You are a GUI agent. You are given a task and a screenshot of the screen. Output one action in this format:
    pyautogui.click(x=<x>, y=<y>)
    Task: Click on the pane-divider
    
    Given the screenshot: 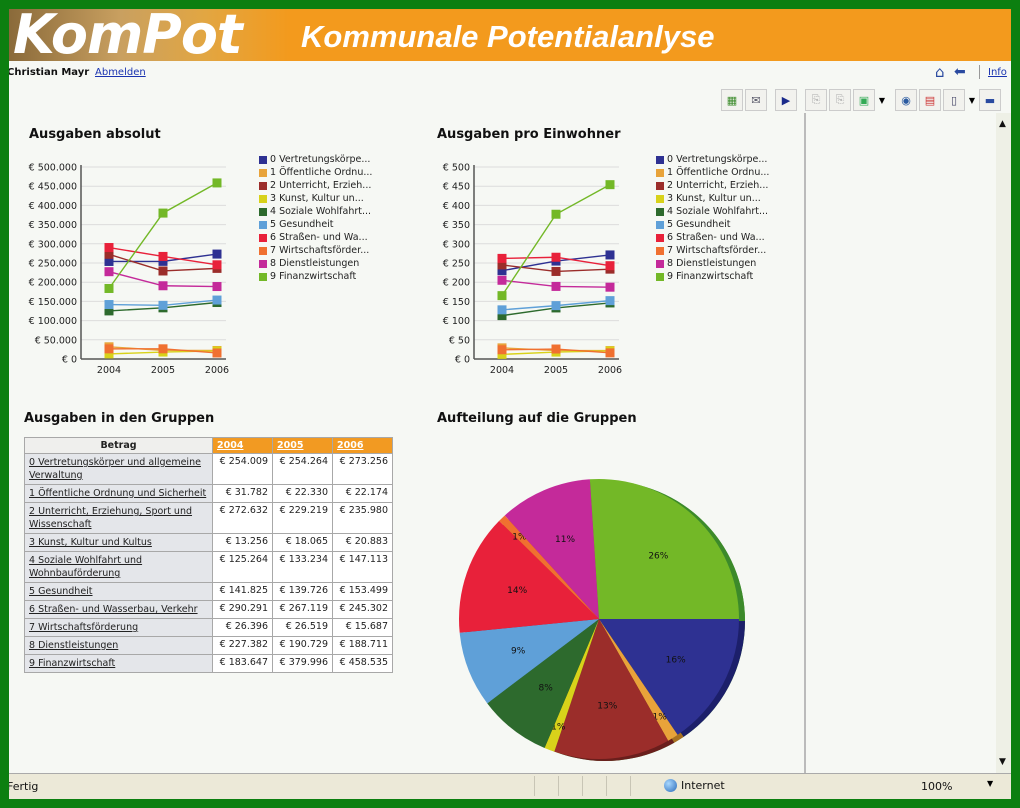 What is the action you would take?
    pyautogui.click(x=805, y=443)
    